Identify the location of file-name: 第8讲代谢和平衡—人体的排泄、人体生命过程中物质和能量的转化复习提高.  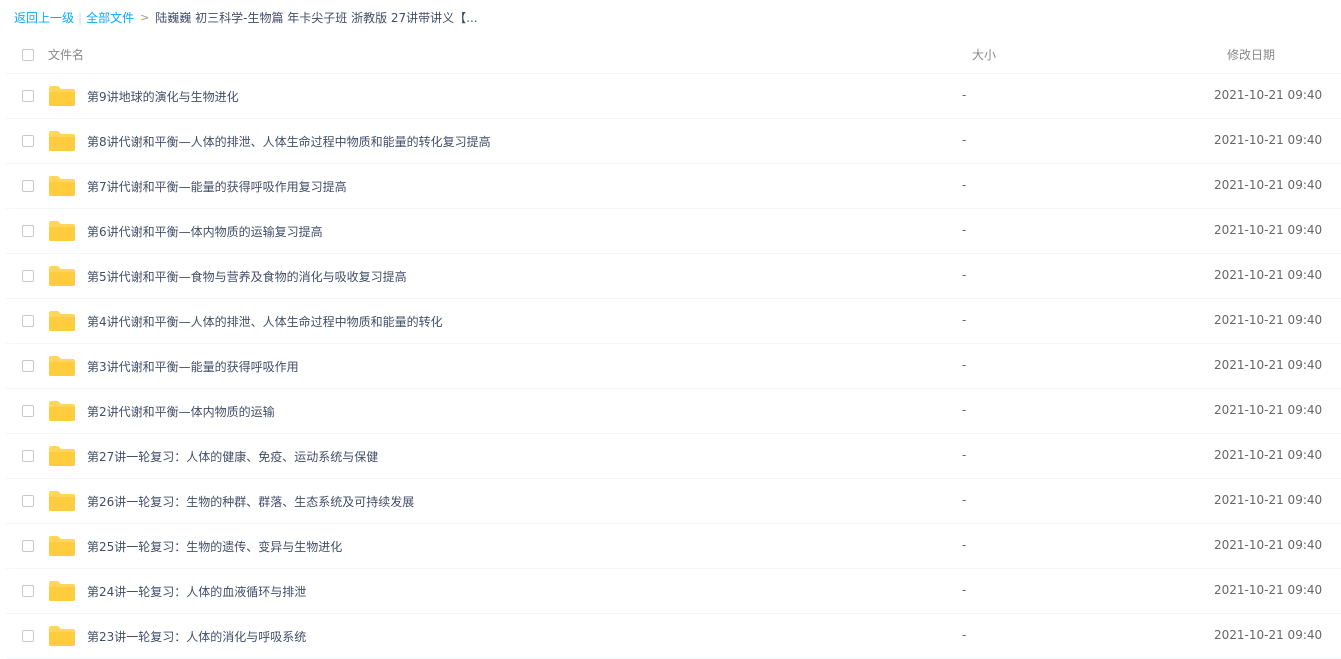
(289, 141).